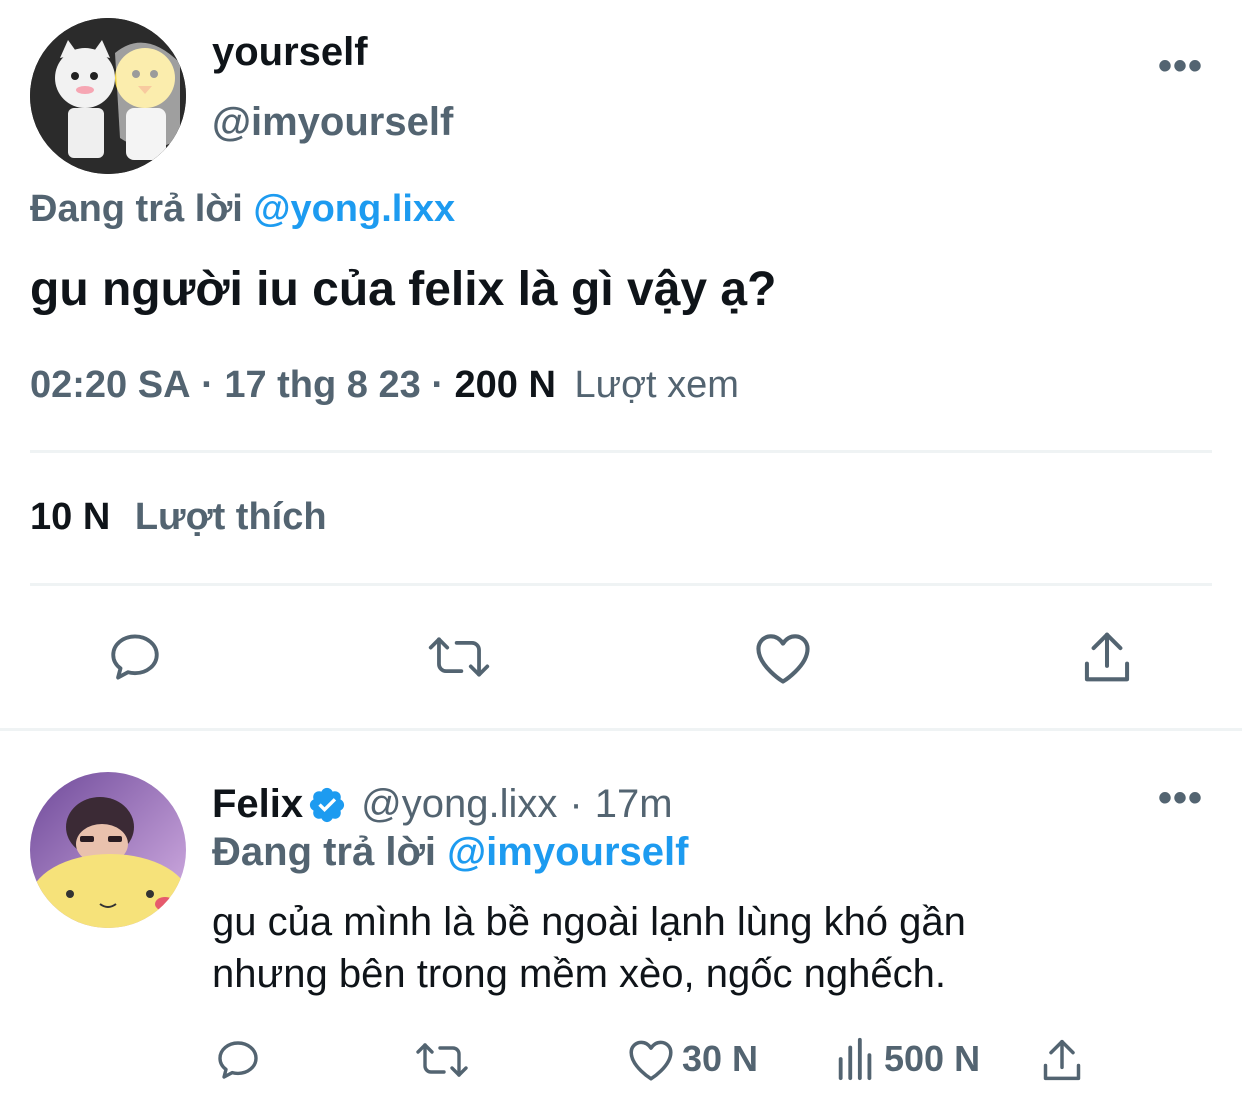  Describe the element at coordinates (720, 1058) in the screenshot. I see `like-count: 30 N` at that location.